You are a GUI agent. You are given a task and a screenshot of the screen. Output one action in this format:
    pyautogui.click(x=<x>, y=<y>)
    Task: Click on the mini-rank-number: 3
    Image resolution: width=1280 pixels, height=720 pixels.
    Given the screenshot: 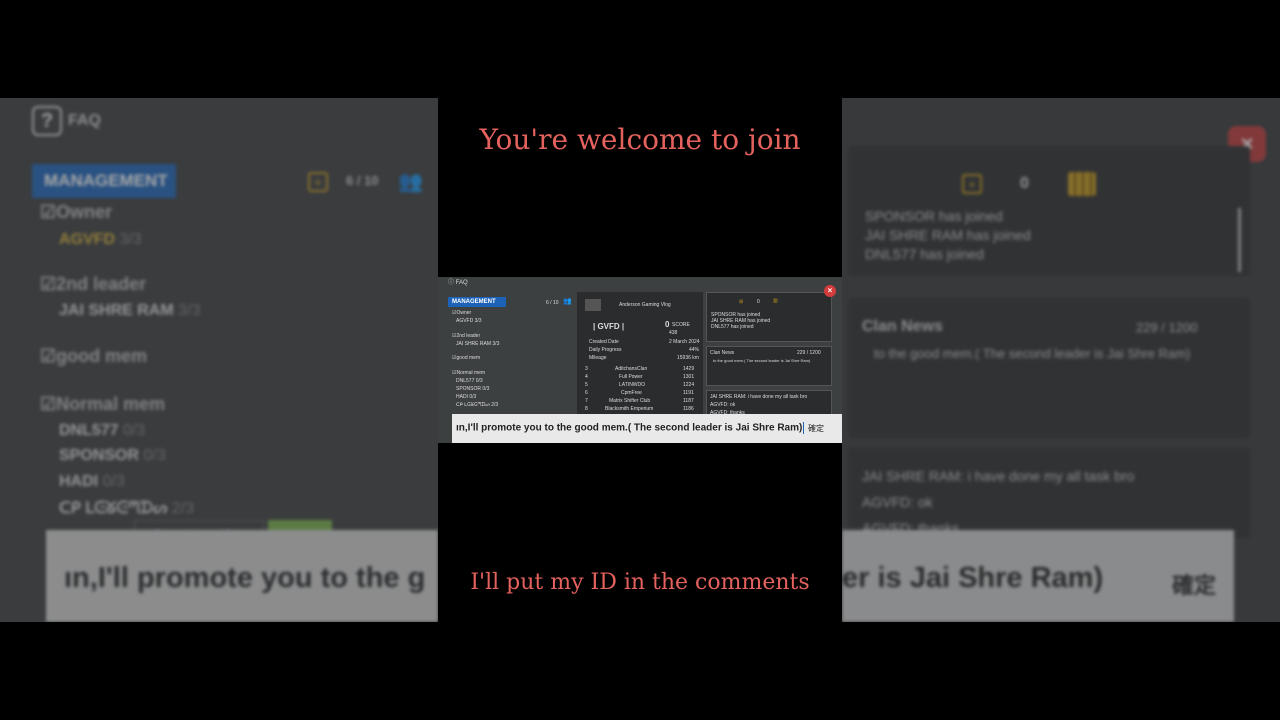 What is the action you would take?
    pyautogui.click(x=586, y=369)
    